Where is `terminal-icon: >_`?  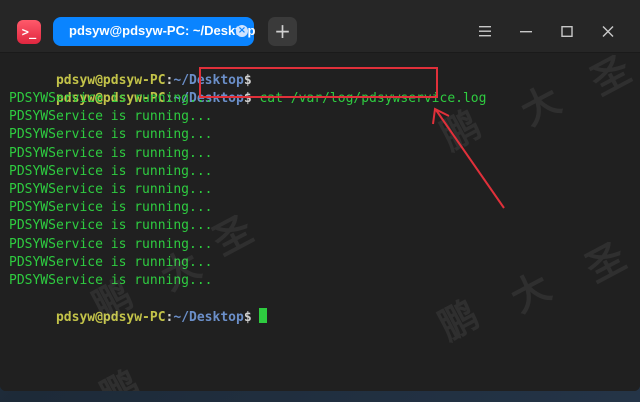 terminal-icon: >_ is located at coordinates (29, 32).